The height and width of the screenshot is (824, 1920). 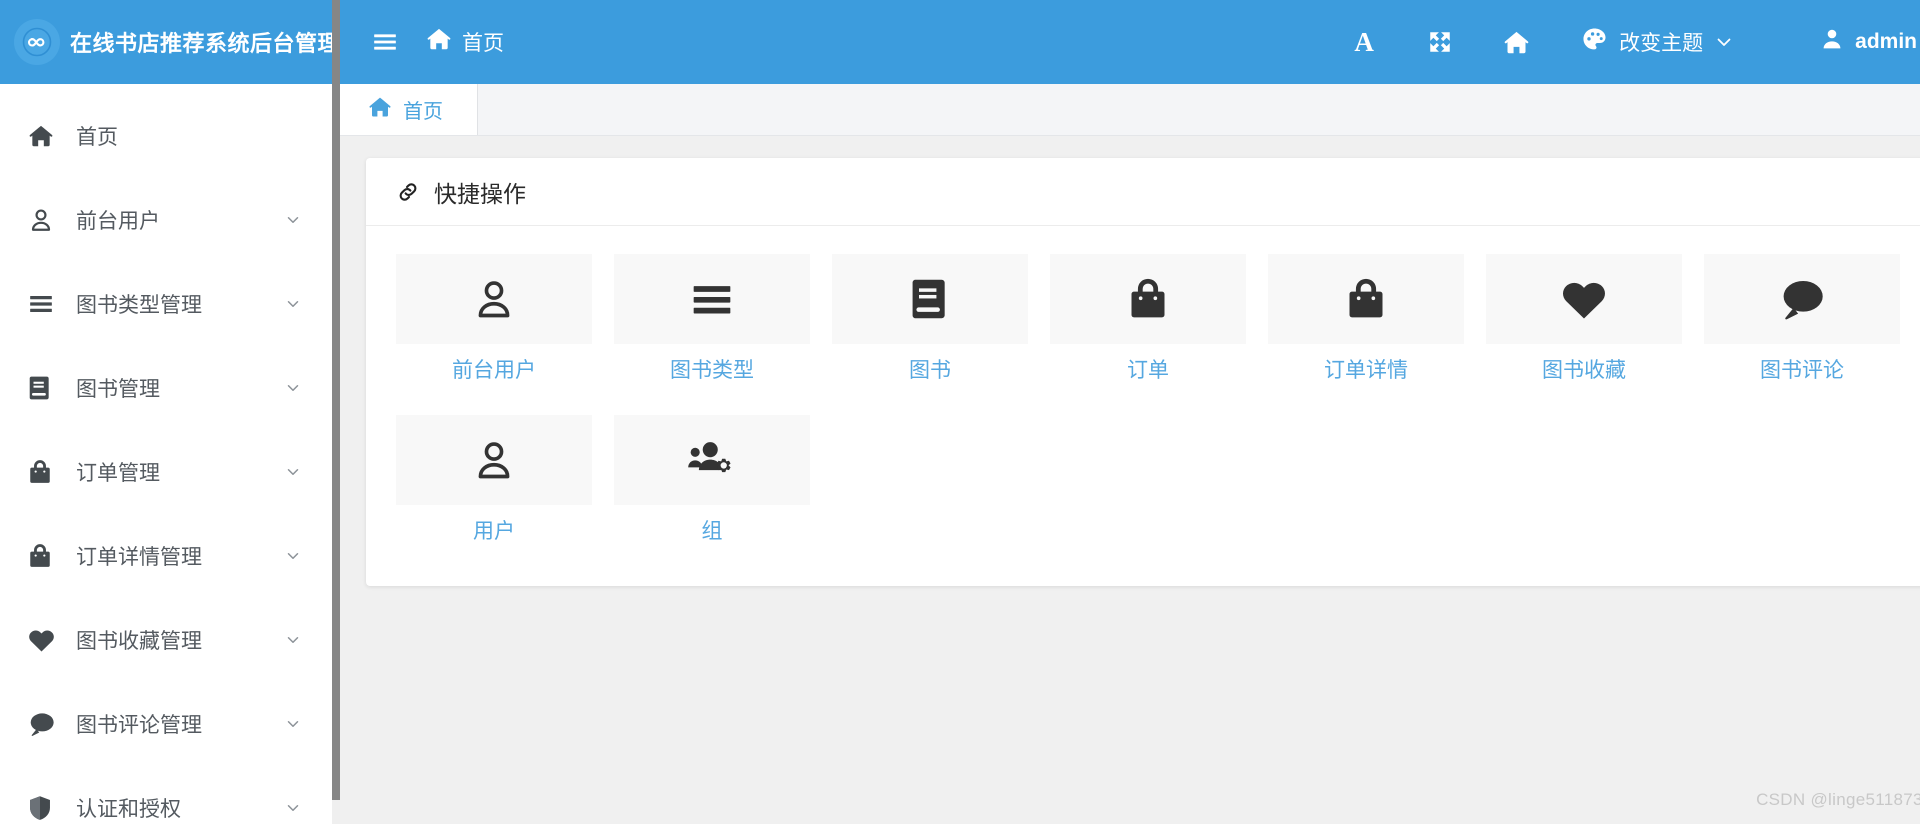 I want to click on brand-header: 在线书店推荐系统后台管理, so click(x=170, y=42).